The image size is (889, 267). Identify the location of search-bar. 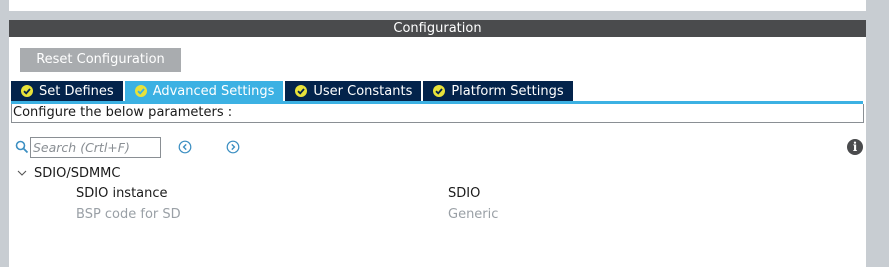
(127, 147).